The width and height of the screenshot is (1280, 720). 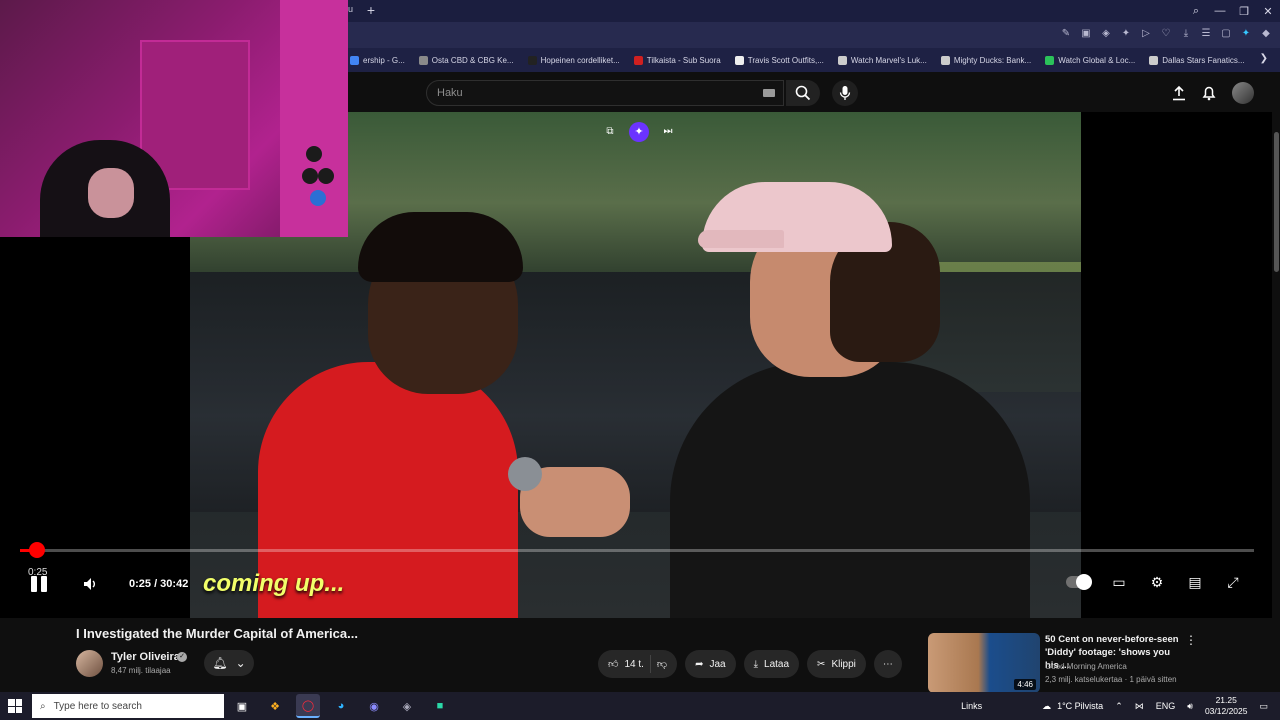 I want to click on pause-button, so click(x=40, y=584).